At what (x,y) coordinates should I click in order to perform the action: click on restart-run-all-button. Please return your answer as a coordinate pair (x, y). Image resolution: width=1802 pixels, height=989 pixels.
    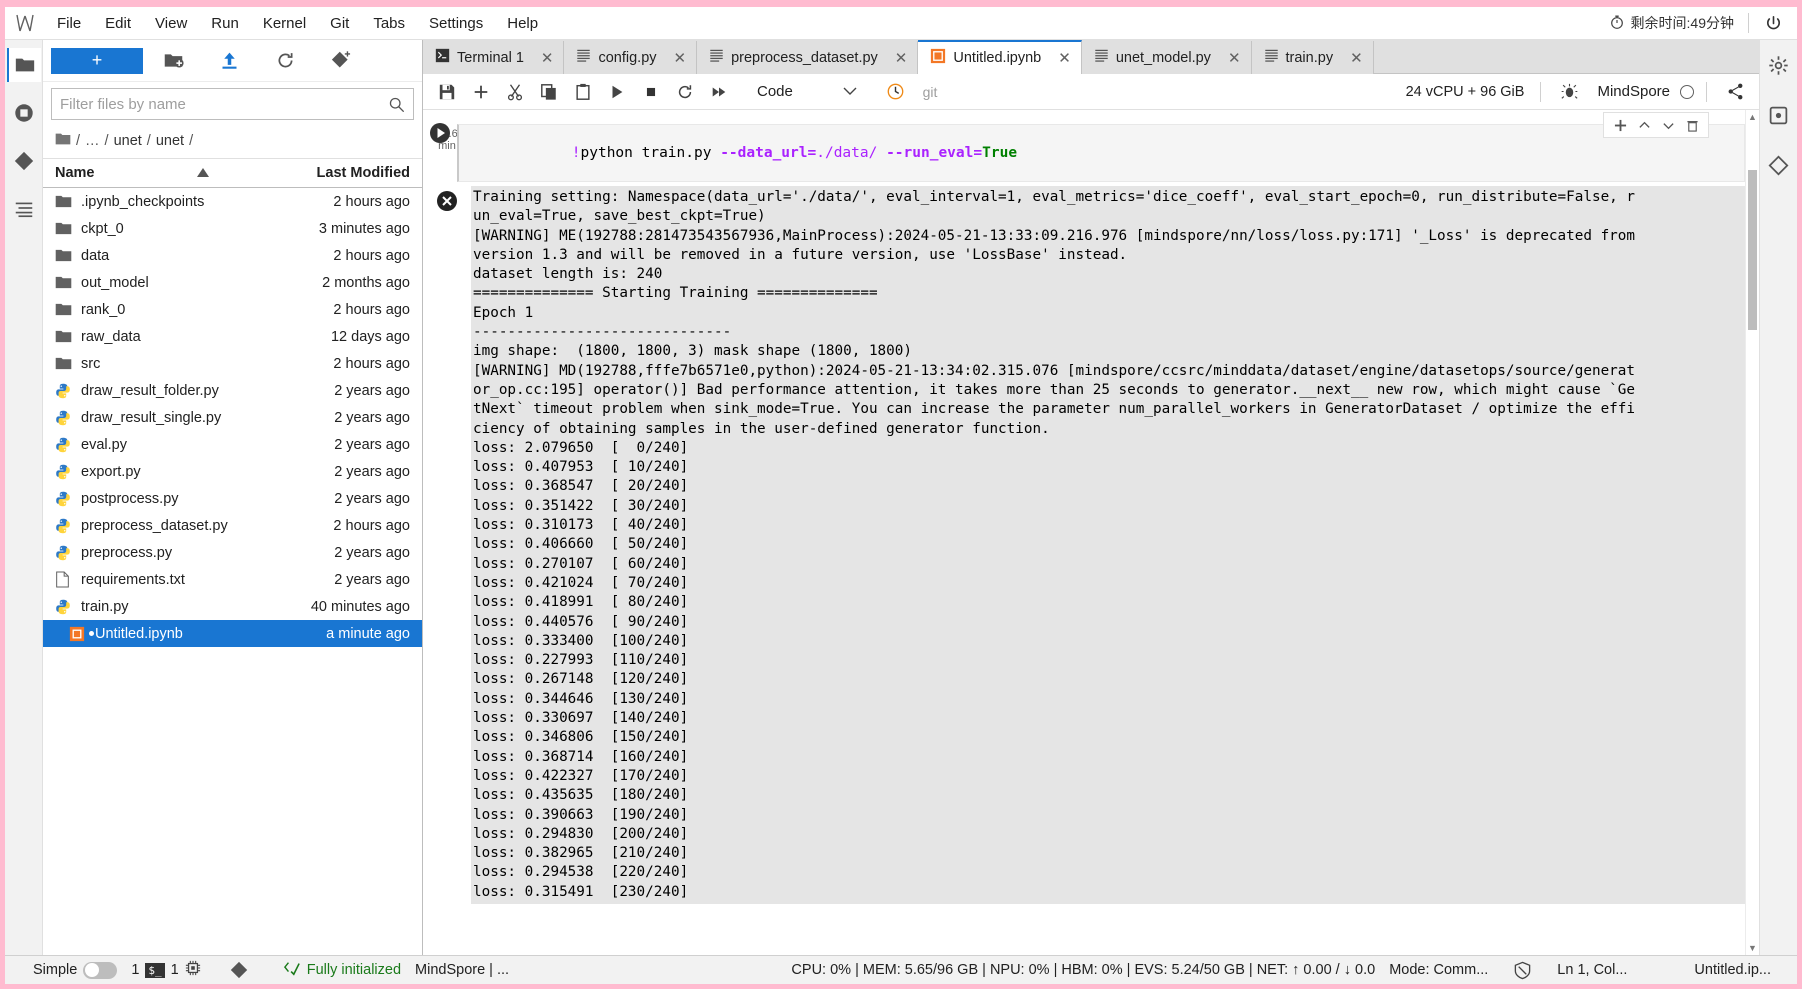
    Looking at the image, I should click on (719, 92).